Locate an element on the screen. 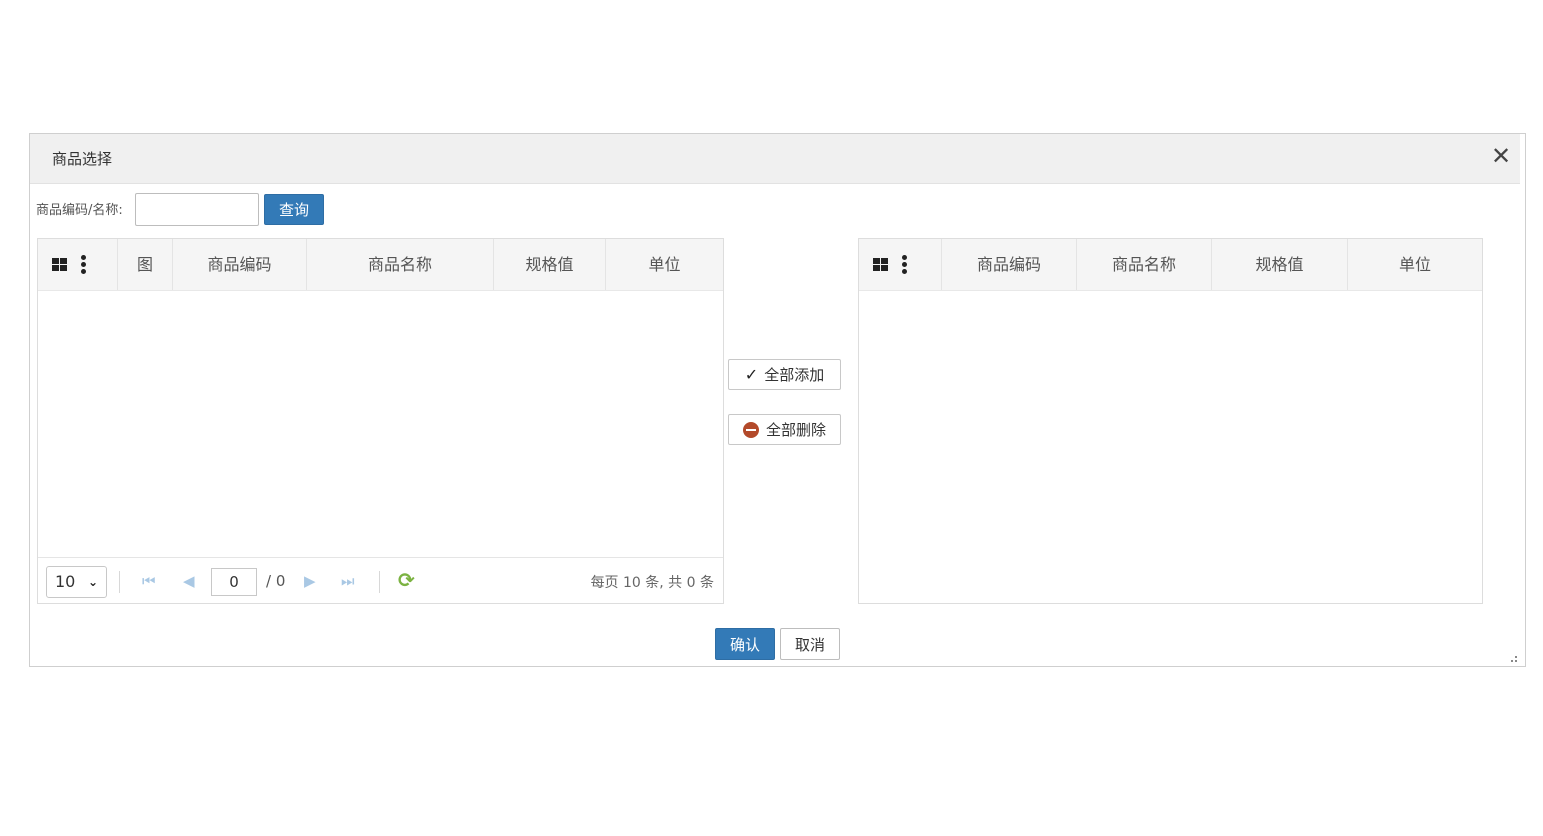  confirm-button: 确认 is located at coordinates (745, 644).